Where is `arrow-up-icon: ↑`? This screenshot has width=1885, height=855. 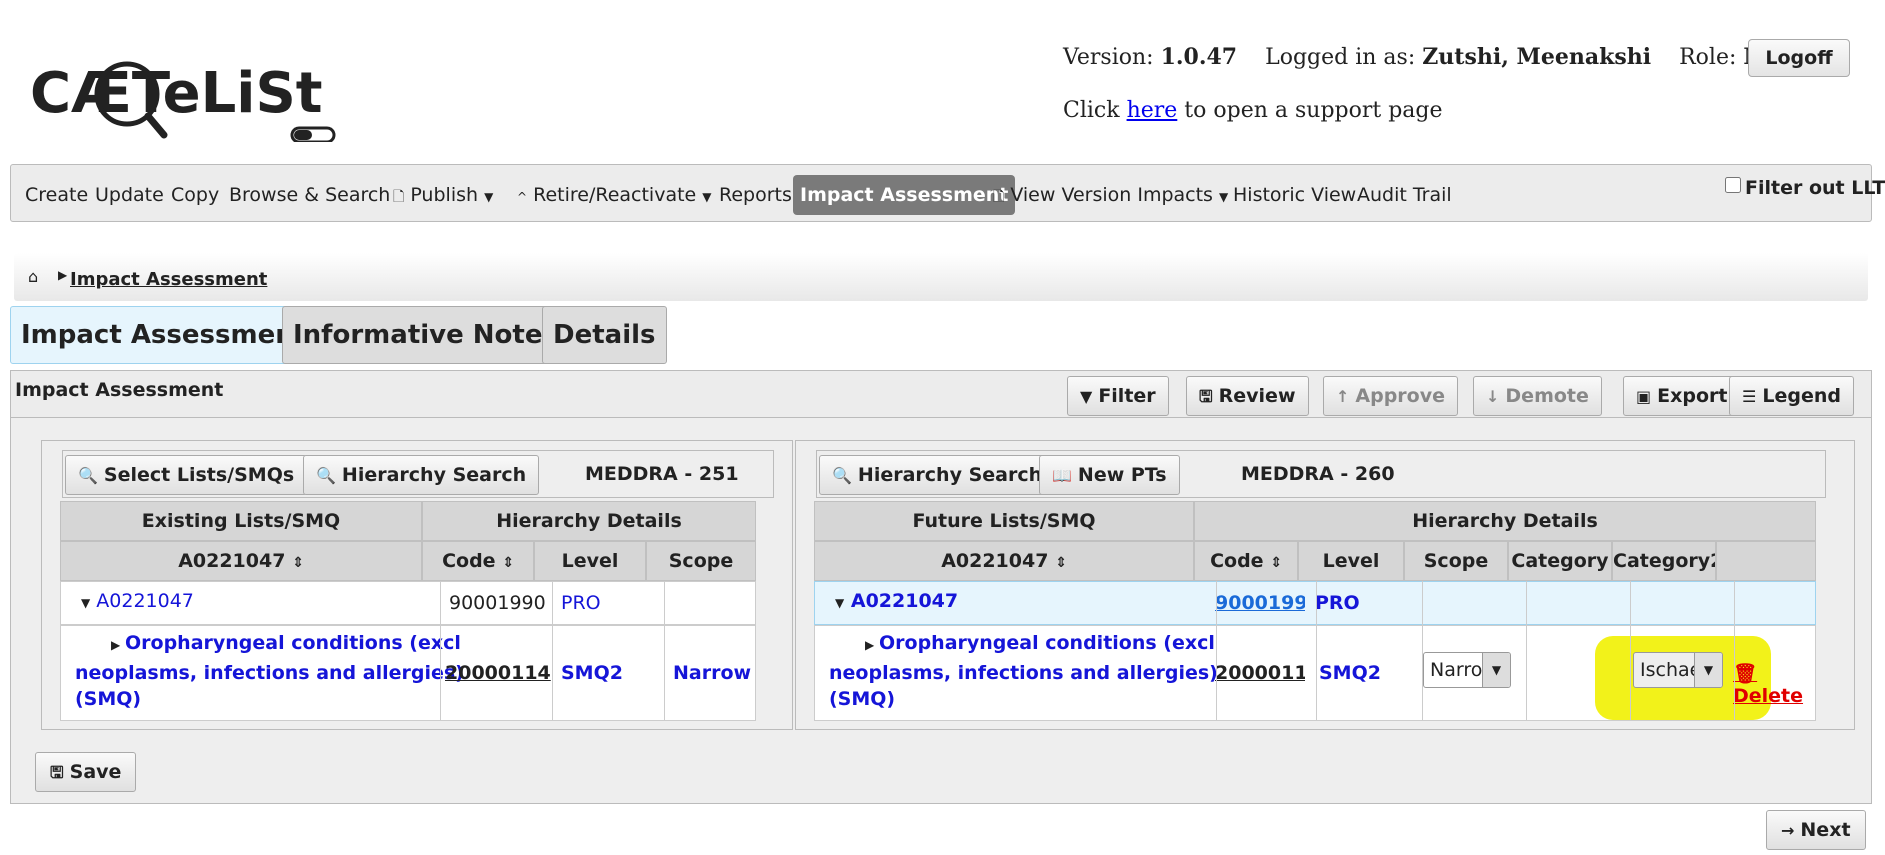
arrow-up-icon: ↑ is located at coordinates (1343, 396).